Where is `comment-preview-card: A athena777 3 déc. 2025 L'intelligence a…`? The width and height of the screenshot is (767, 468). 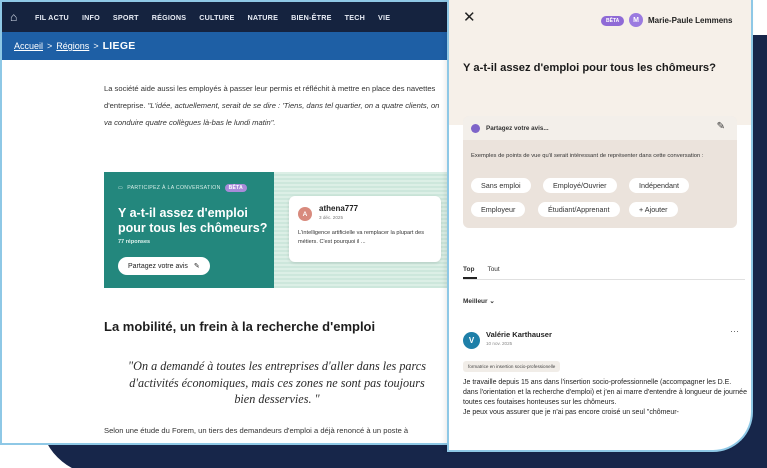
comment-preview-card: A athena777 3 déc. 2025 L'intelligence a… is located at coordinates (365, 229).